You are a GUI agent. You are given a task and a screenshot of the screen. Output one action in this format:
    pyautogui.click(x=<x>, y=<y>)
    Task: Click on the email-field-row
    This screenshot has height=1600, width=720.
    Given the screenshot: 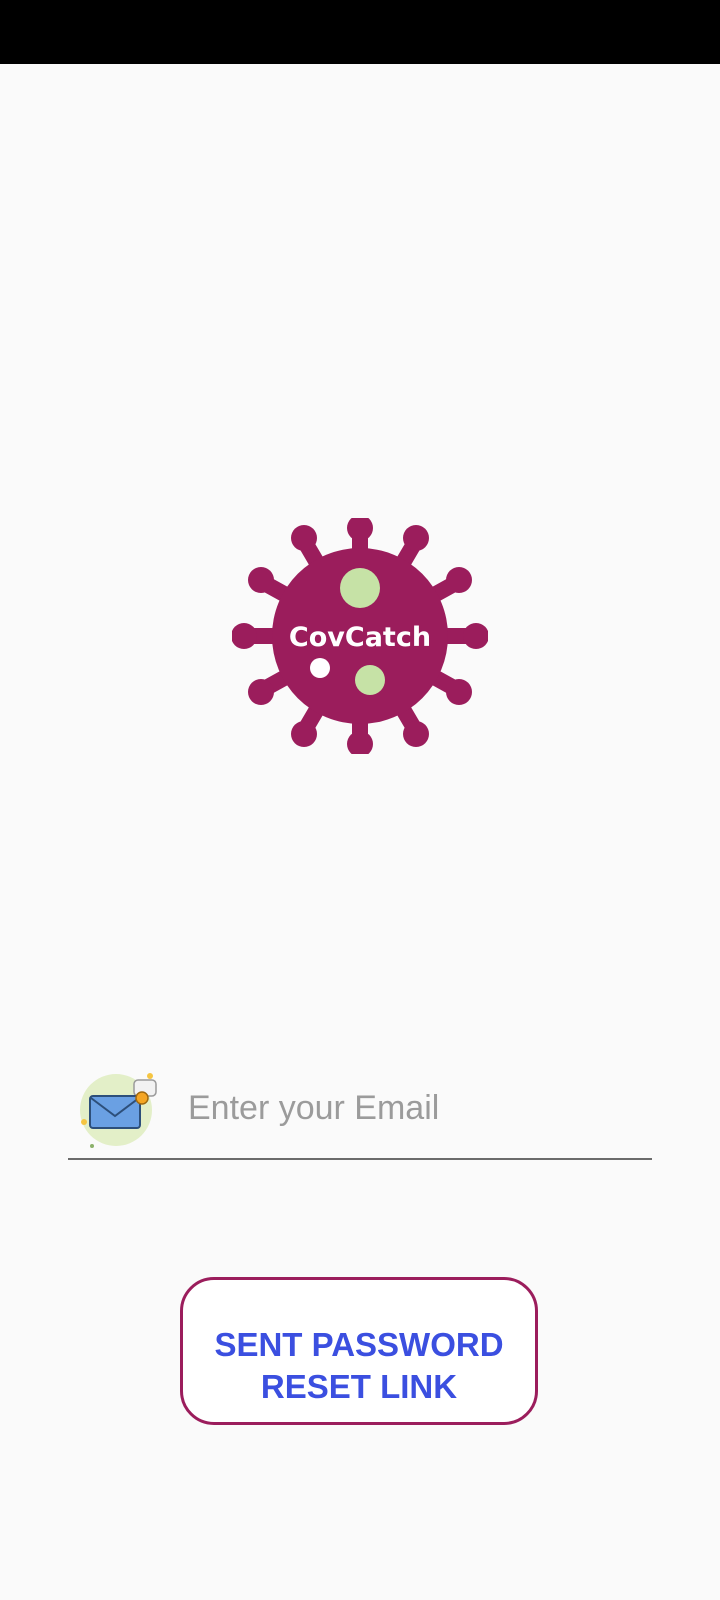 What is the action you would take?
    pyautogui.click(x=360, y=1108)
    